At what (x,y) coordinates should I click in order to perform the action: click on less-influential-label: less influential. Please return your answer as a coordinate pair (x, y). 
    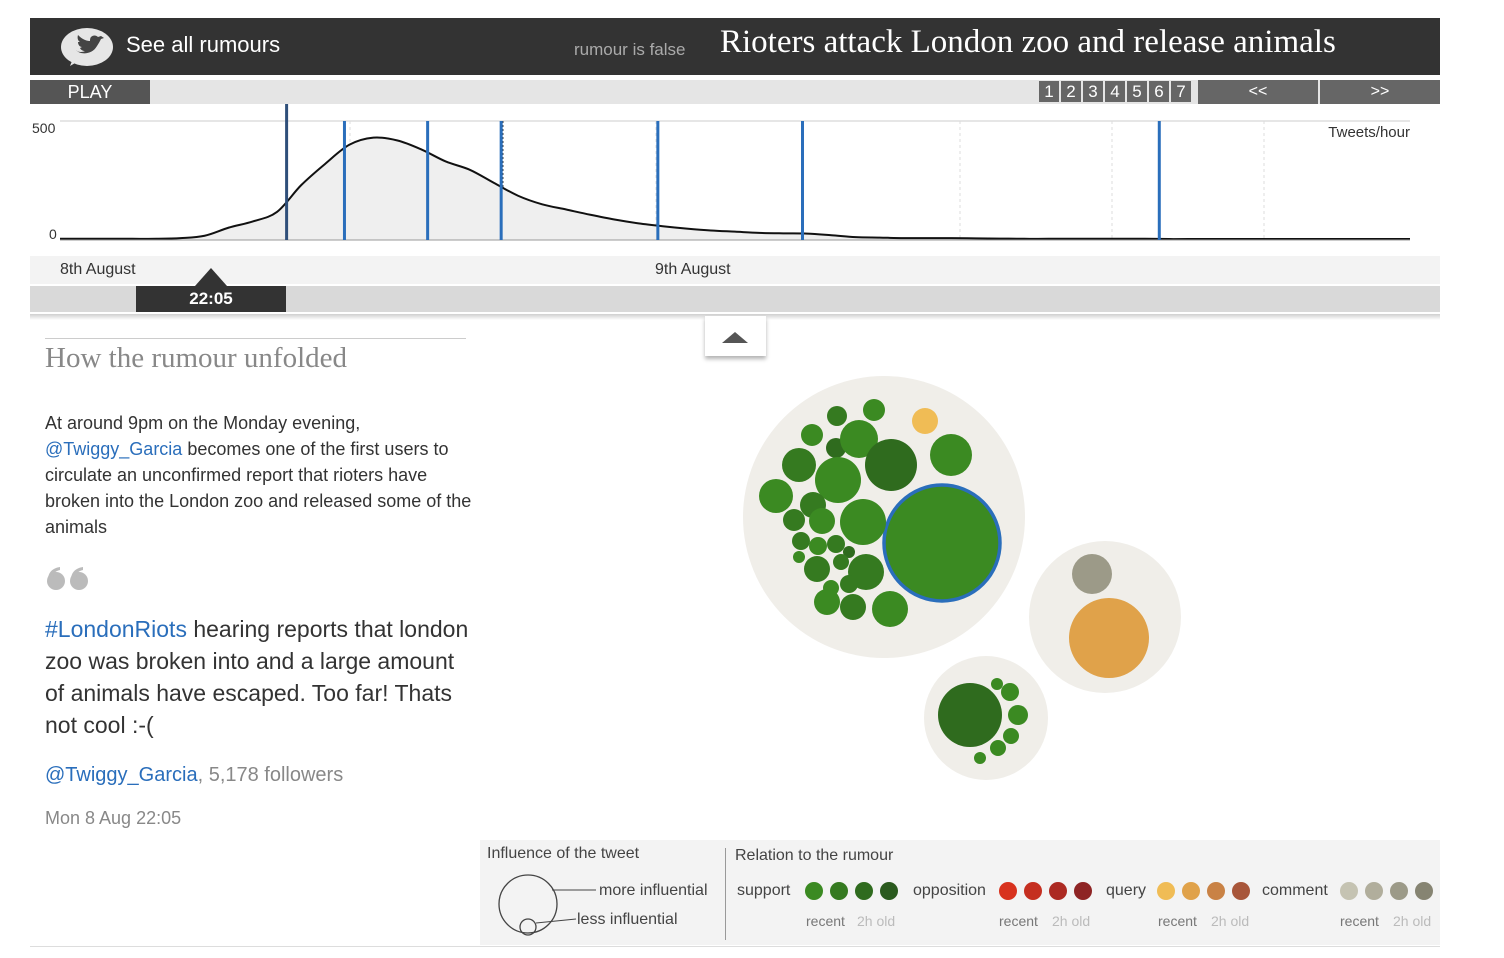
    Looking at the image, I should click on (627, 919).